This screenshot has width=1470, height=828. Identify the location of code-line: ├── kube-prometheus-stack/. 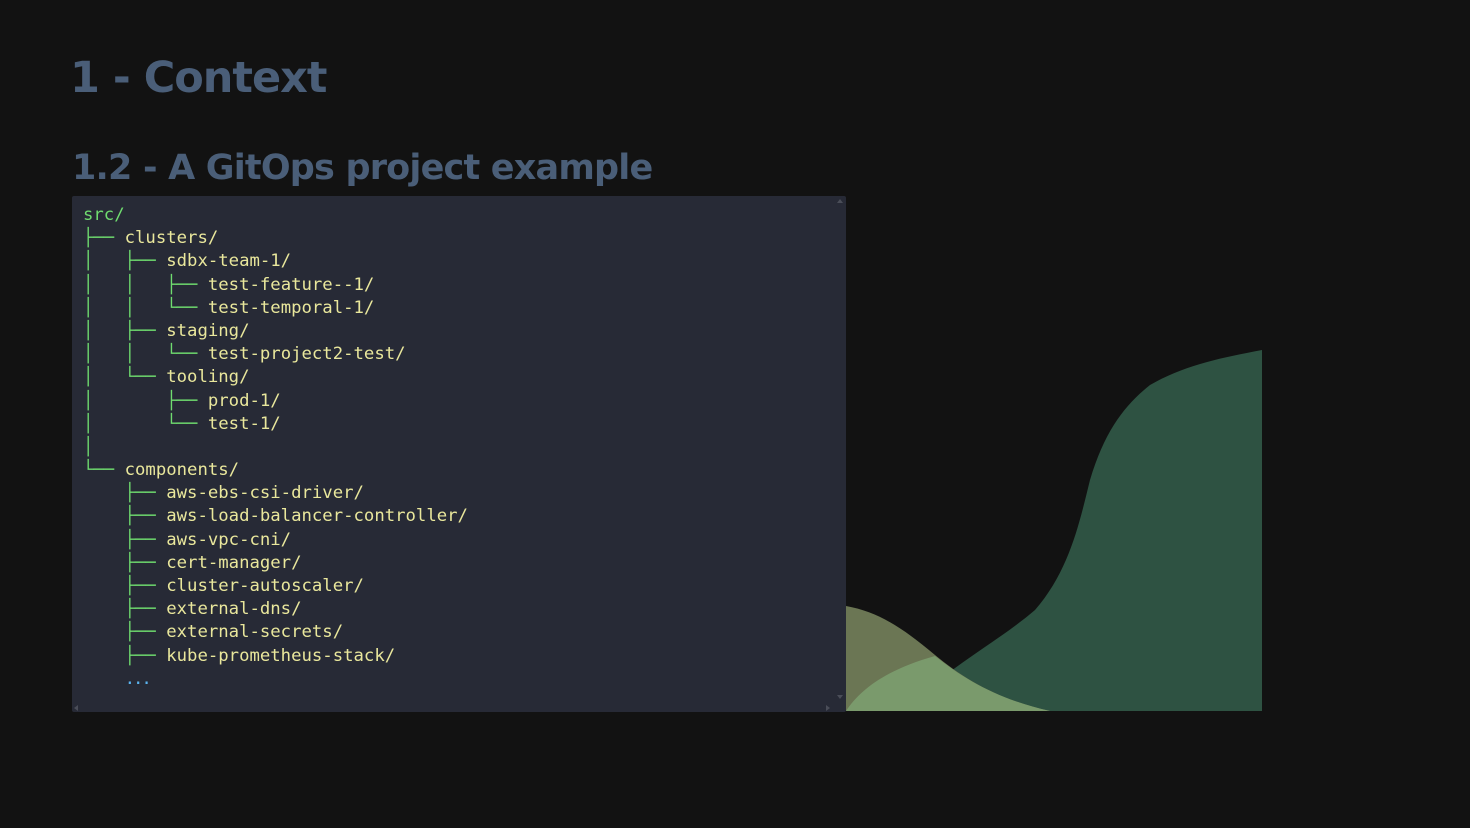
(275, 656).